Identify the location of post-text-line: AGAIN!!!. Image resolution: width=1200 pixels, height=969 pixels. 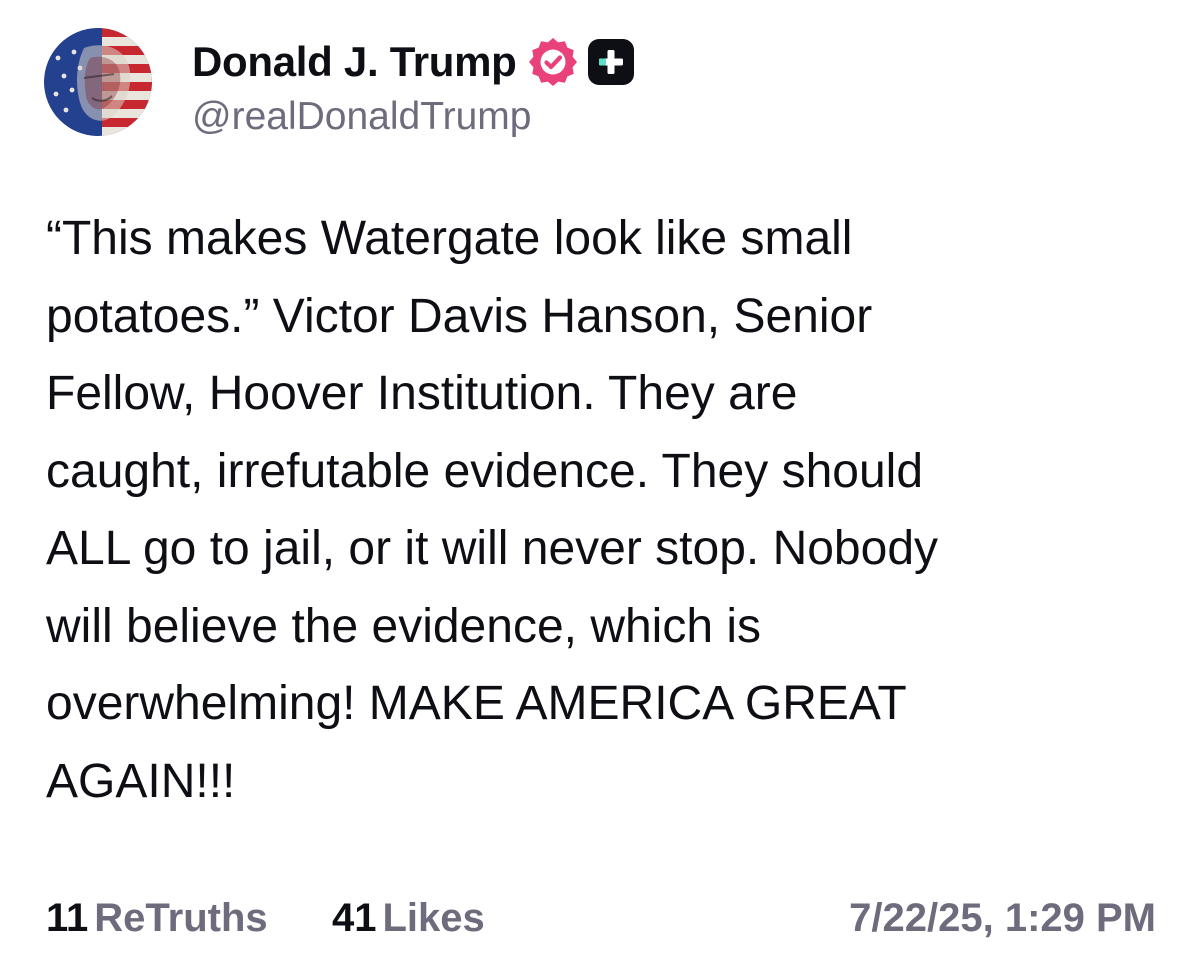
(141, 781).